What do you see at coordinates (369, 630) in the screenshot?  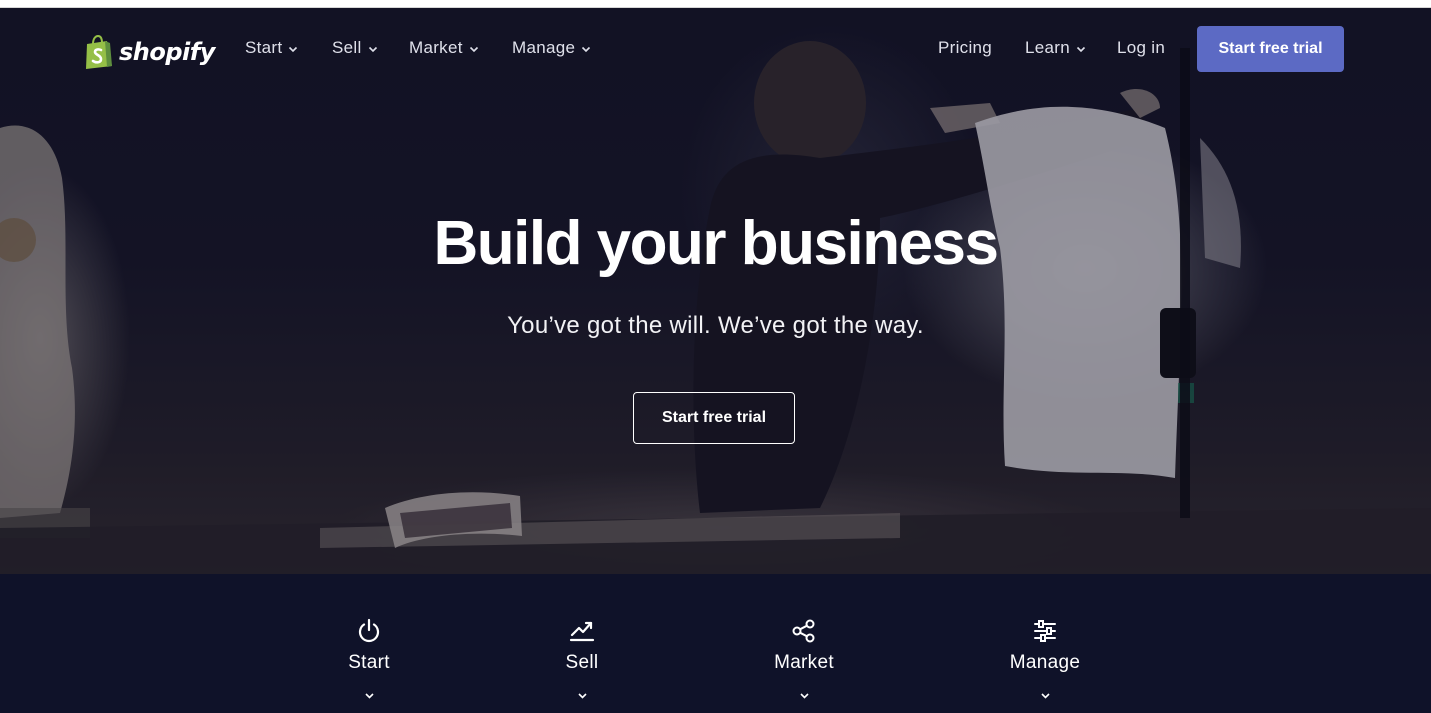 I see `power-icon` at bounding box center [369, 630].